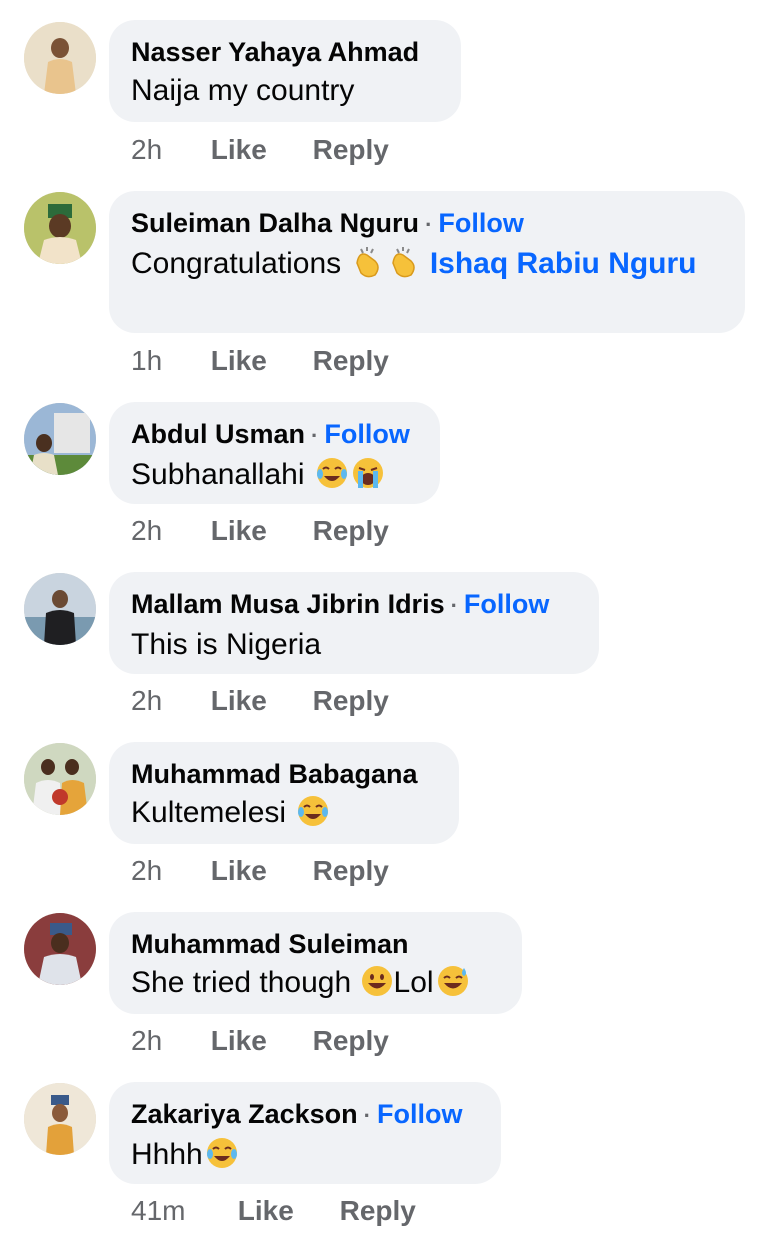 The image size is (768, 1237). What do you see at coordinates (243, 90) in the screenshot?
I see `comment-text: Naija my country` at bounding box center [243, 90].